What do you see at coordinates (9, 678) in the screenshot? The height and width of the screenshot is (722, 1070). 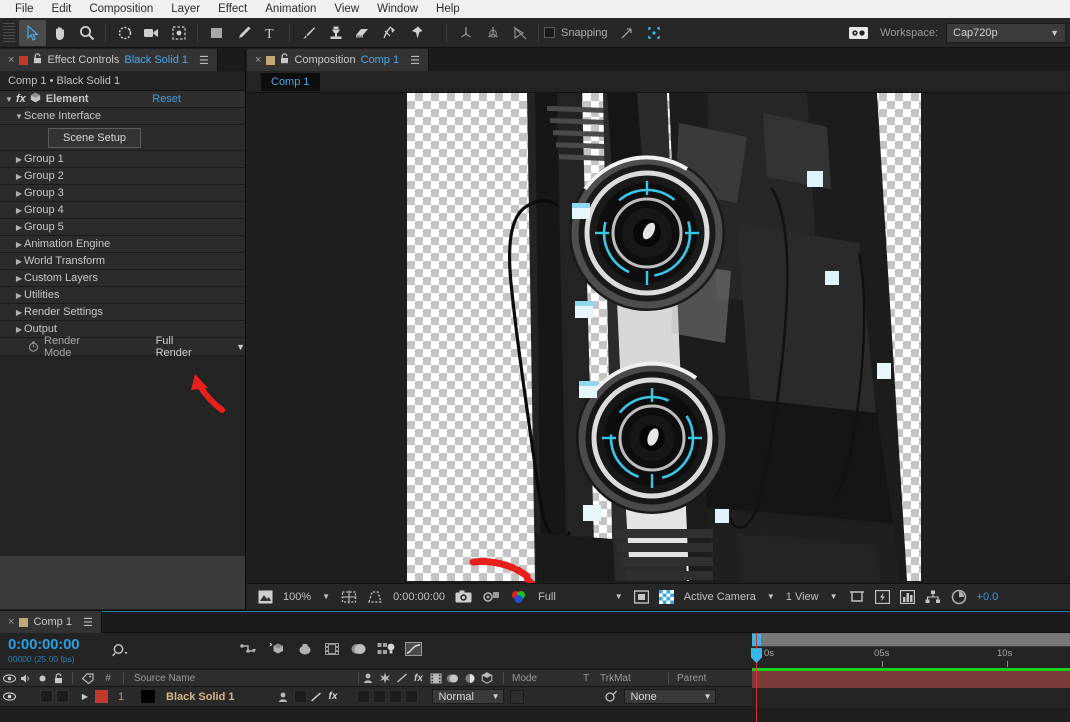 I see `header-video-switch-icon` at bounding box center [9, 678].